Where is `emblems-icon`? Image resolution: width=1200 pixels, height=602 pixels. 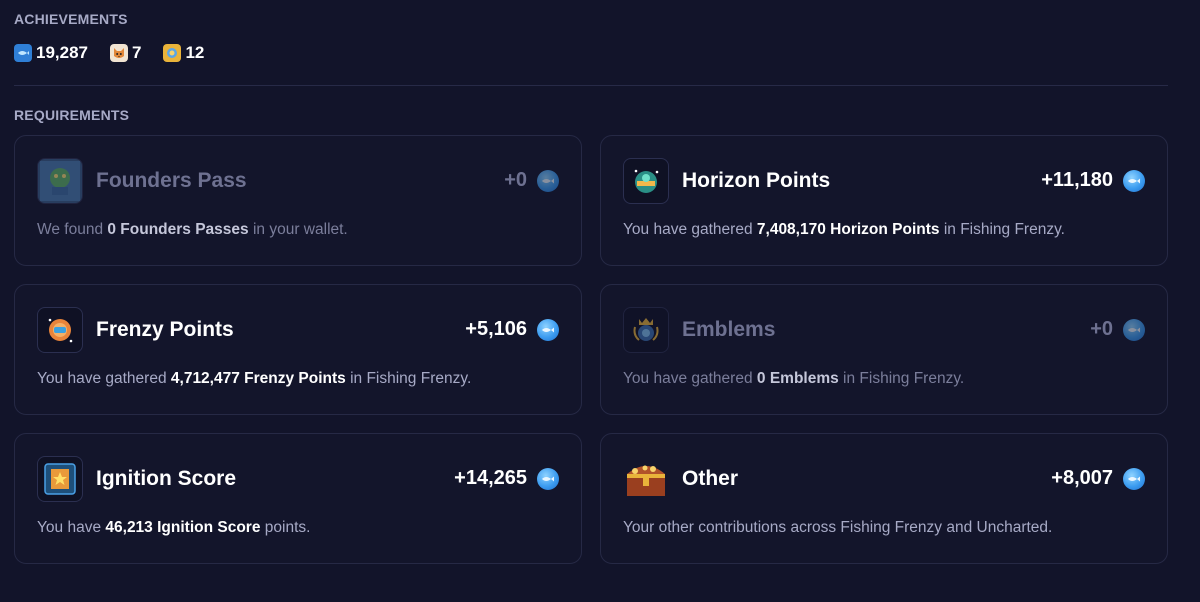
emblems-icon is located at coordinates (646, 330).